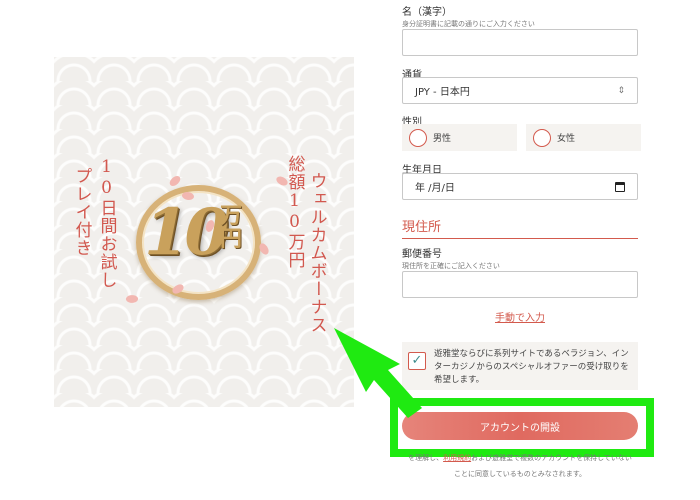 The height and width of the screenshot is (500, 700). I want to click on postal-code-hint: 現住所を正確にご記入ください, so click(451, 266).